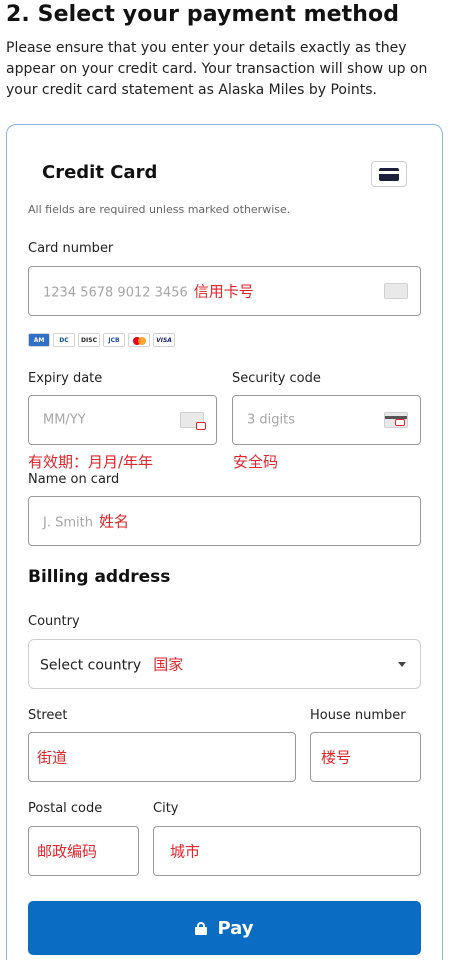 The height and width of the screenshot is (960, 450). Describe the element at coordinates (68, 523) in the screenshot. I see `name-placeholder: J. Smith` at that location.